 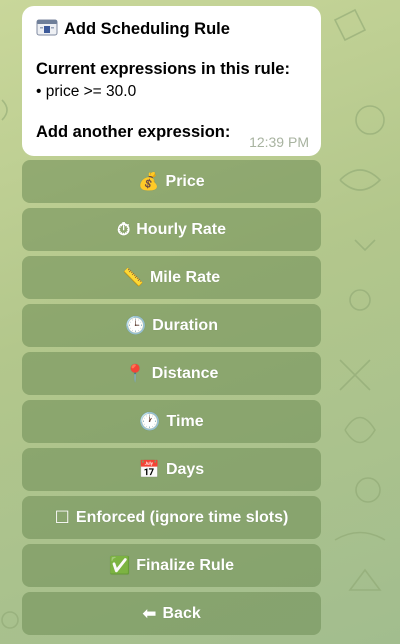 What do you see at coordinates (149, 181) in the screenshot?
I see `money-bag-icon: 💰` at bounding box center [149, 181].